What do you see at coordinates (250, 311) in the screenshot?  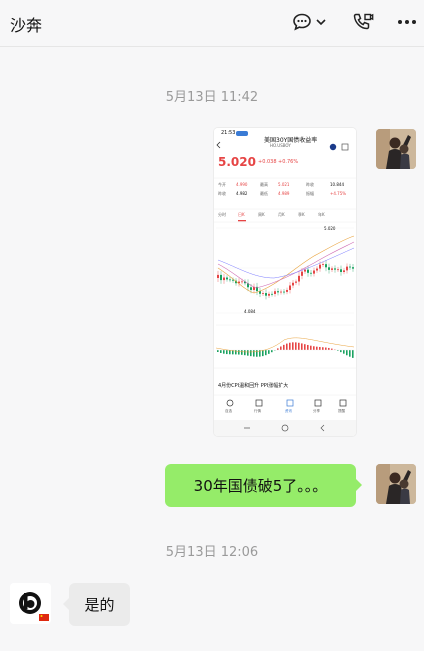 I see `screenshot-chart-low: 4.084` at bounding box center [250, 311].